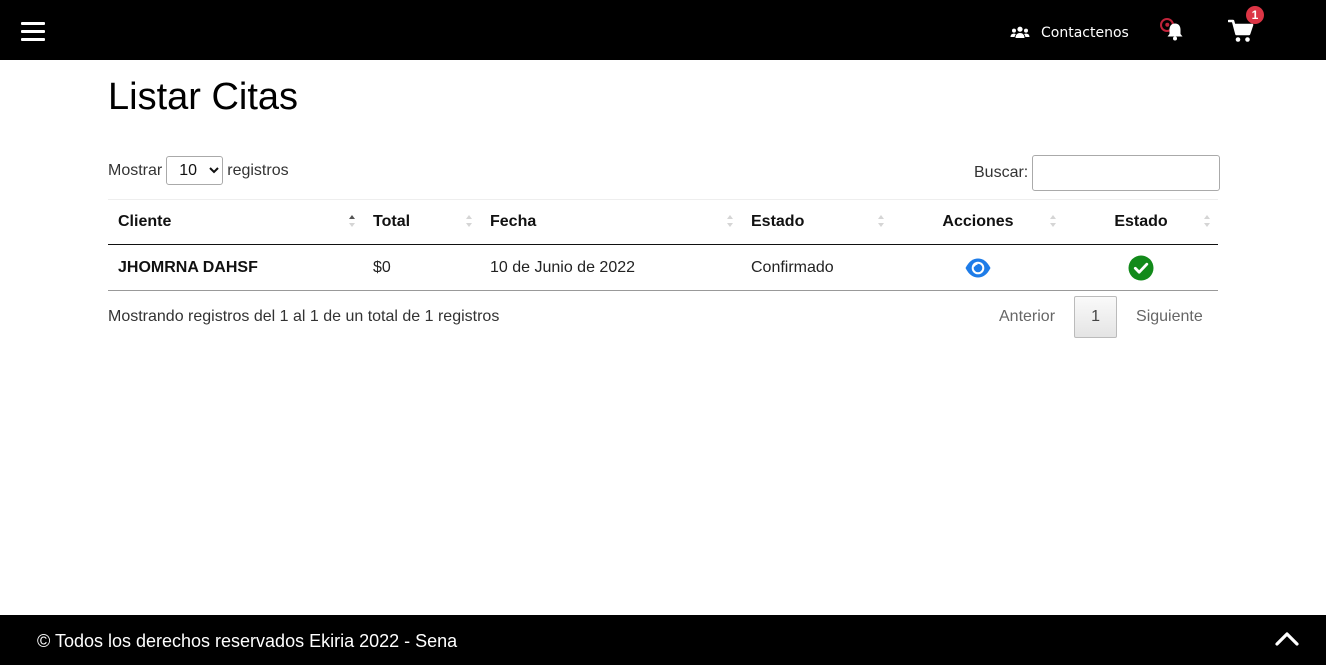  Describe the element at coordinates (33, 32) in the screenshot. I see `hamburger-icon` at that location.